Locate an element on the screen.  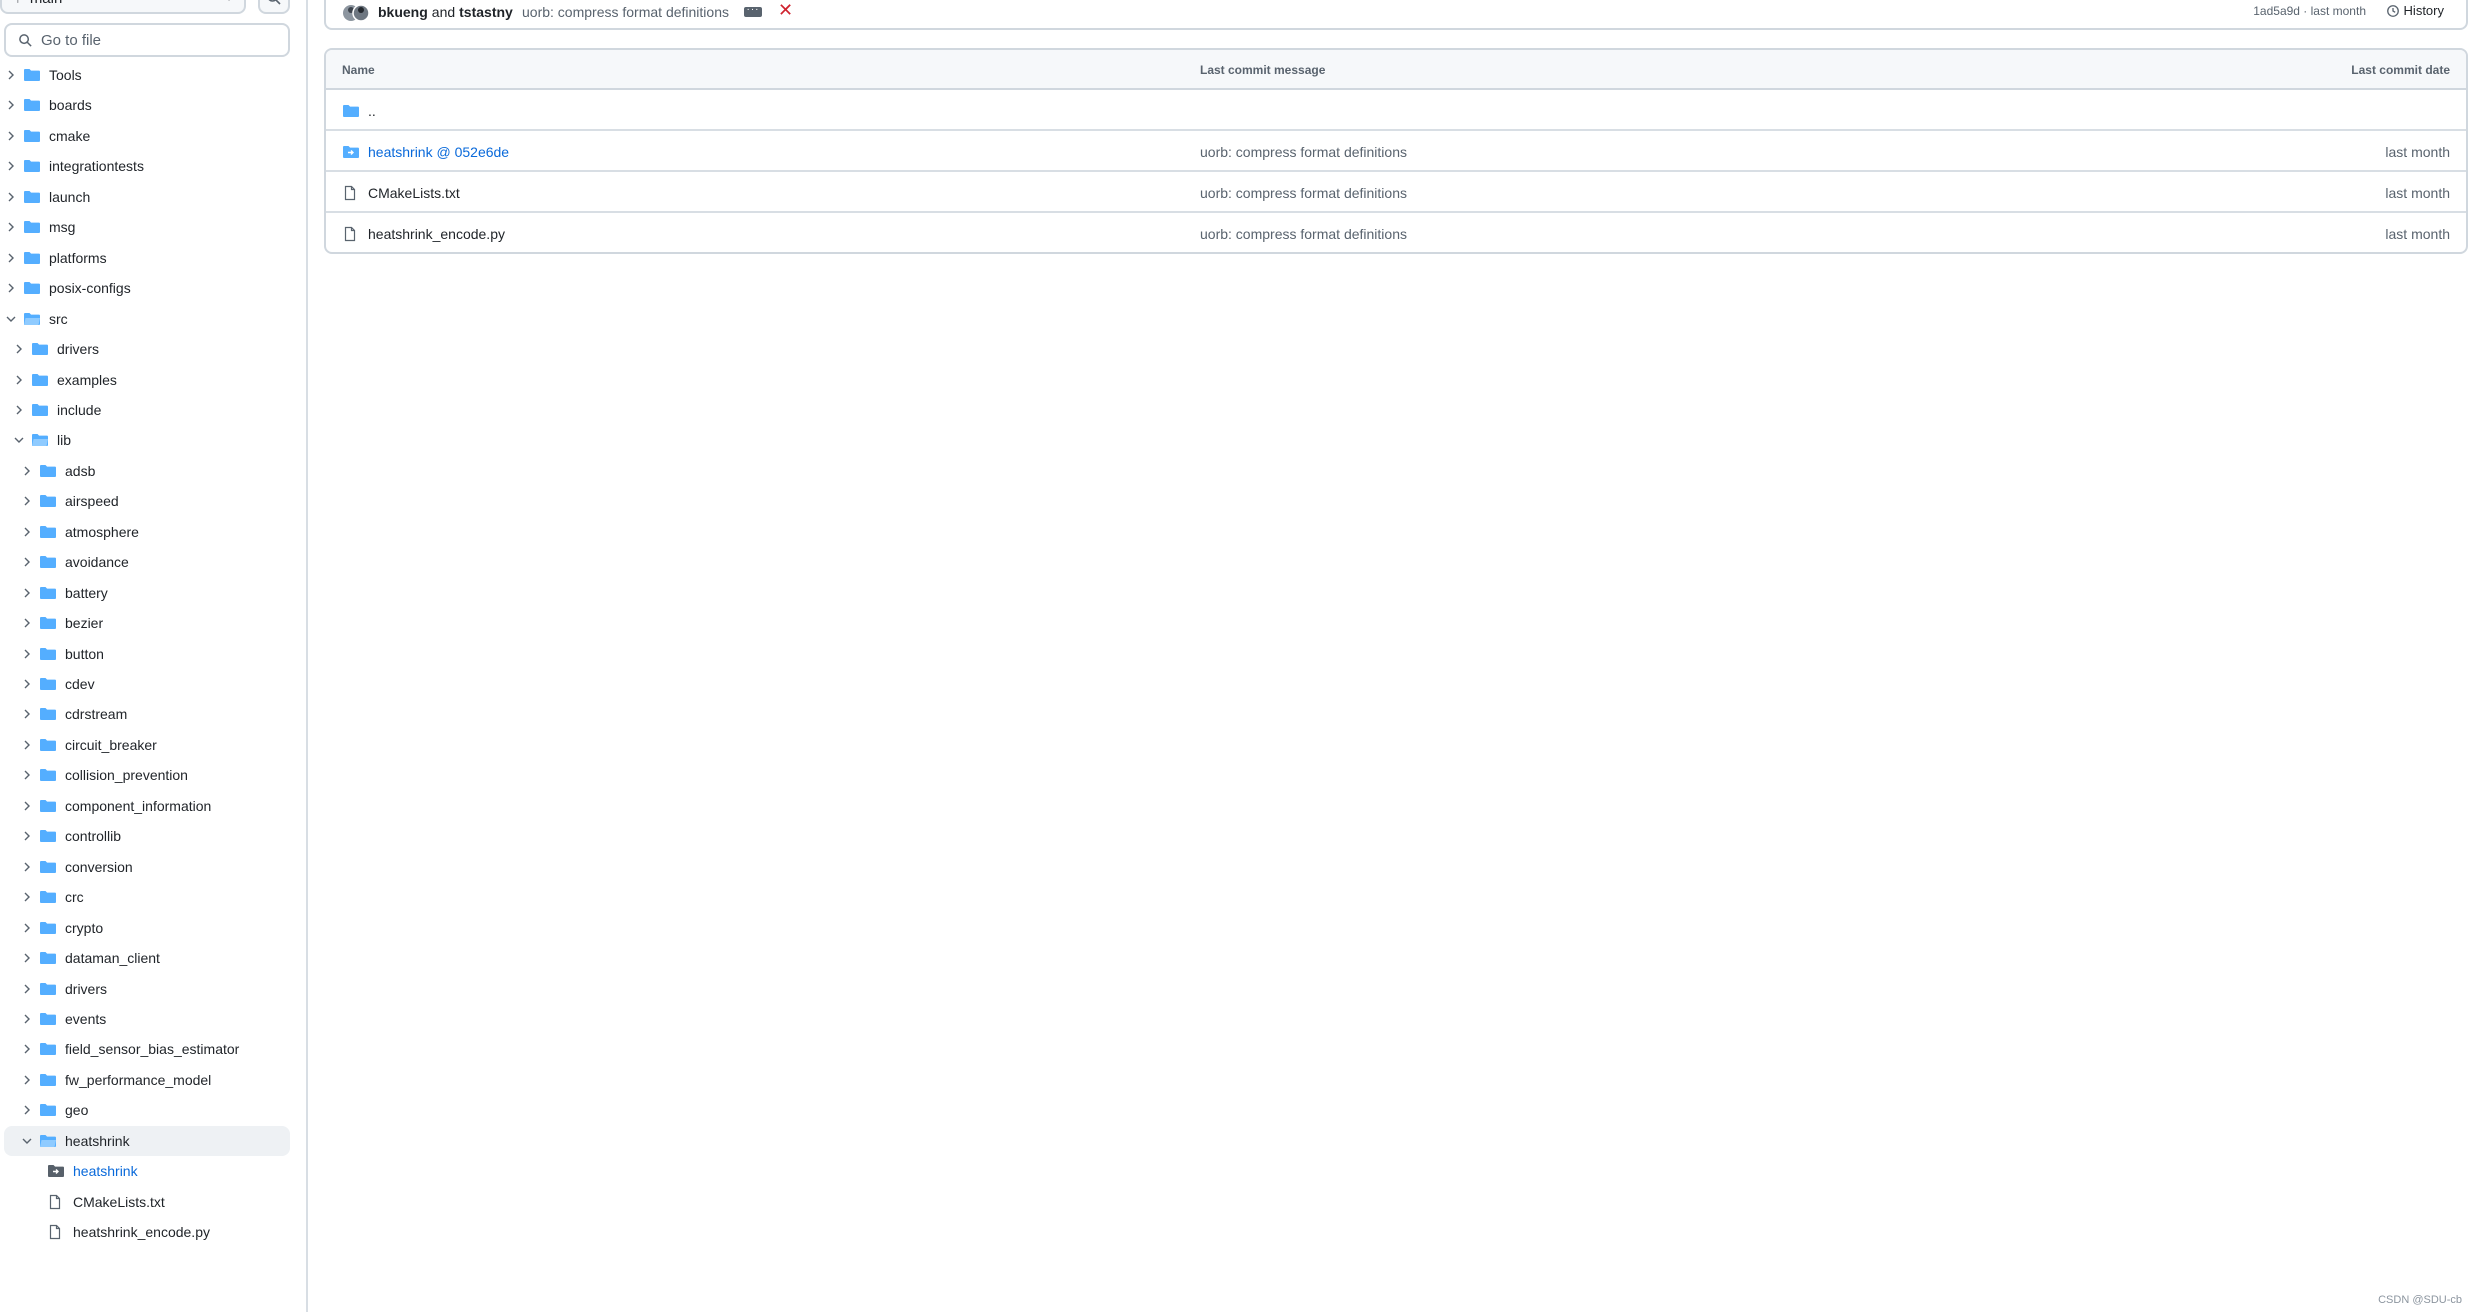
tree-item-folder: atmosphere is located at coordinates (147, 532).